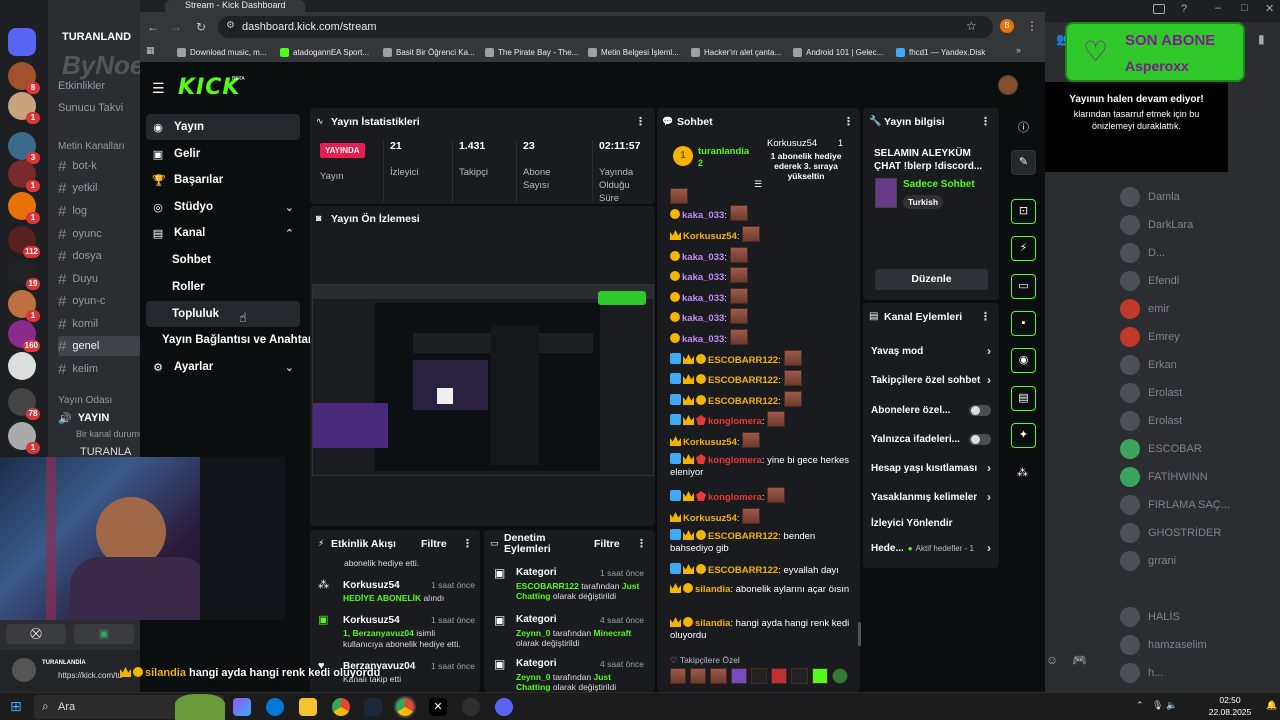 This screenshot has height=720, width=1280. What do you see at coordinates (760, 399) in the screenshot?
I see `chat-message: ESCOBARR122:` at bounding box center [760, 399].